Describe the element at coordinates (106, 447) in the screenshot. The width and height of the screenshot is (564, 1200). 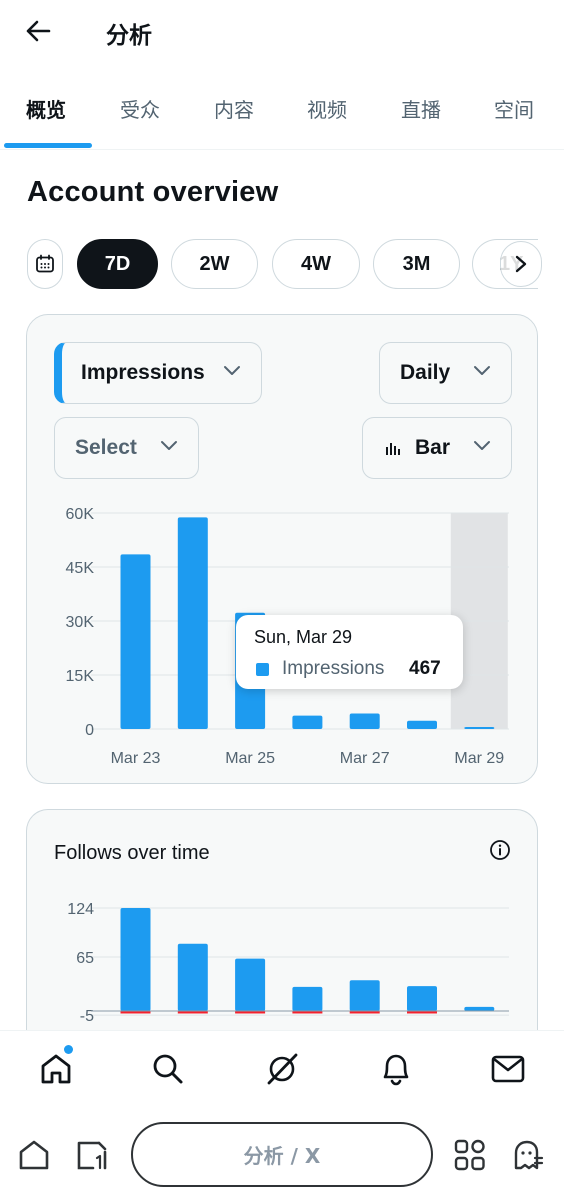
I see `compare-dropdown-label: Select` at that location.